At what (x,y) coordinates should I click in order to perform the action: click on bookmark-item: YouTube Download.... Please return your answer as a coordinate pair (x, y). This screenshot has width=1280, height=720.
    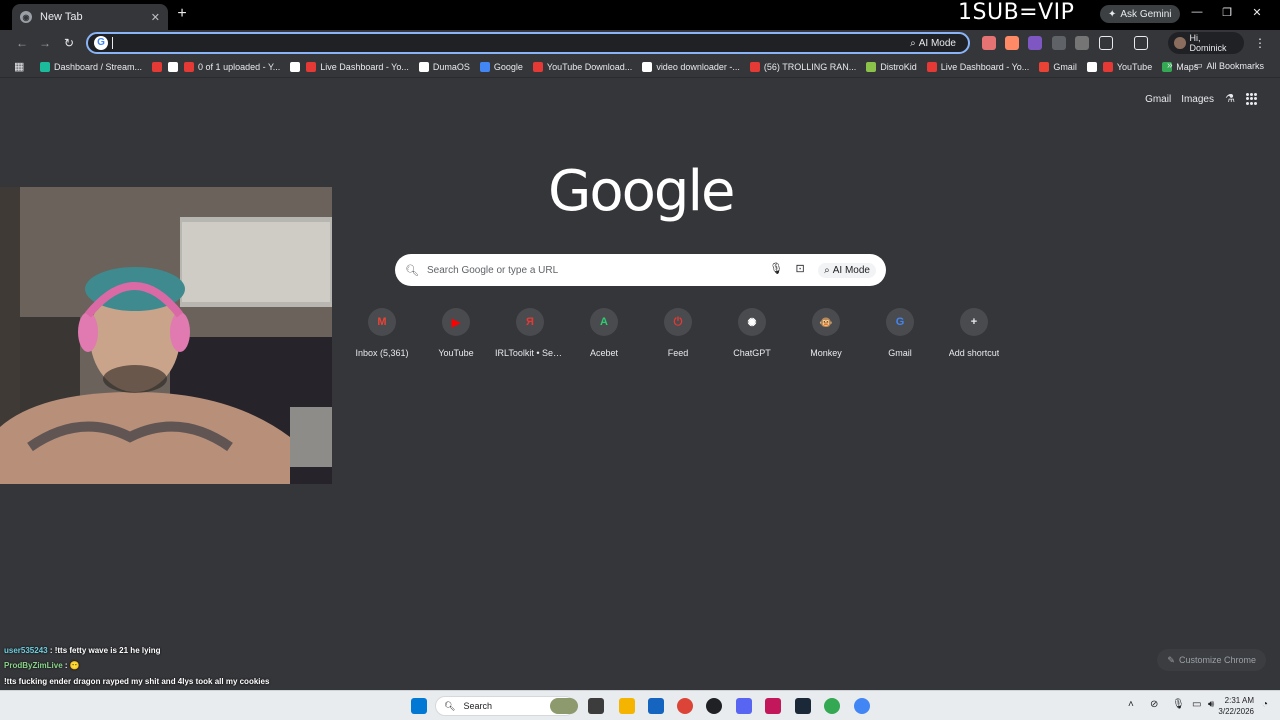
    Looking at the image, I should click on (582, 66).